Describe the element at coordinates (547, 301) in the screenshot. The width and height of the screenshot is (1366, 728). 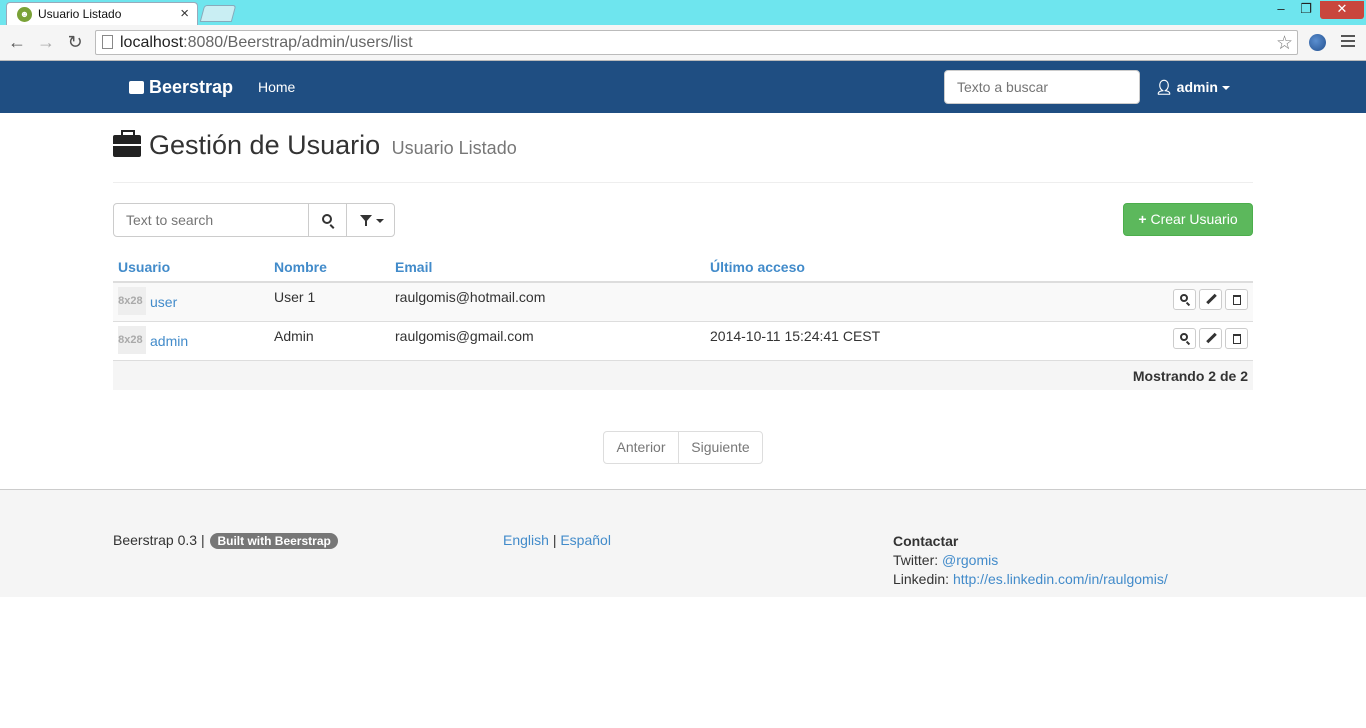
I see `cell-email: raulgomis@hotmail.com` at that location.